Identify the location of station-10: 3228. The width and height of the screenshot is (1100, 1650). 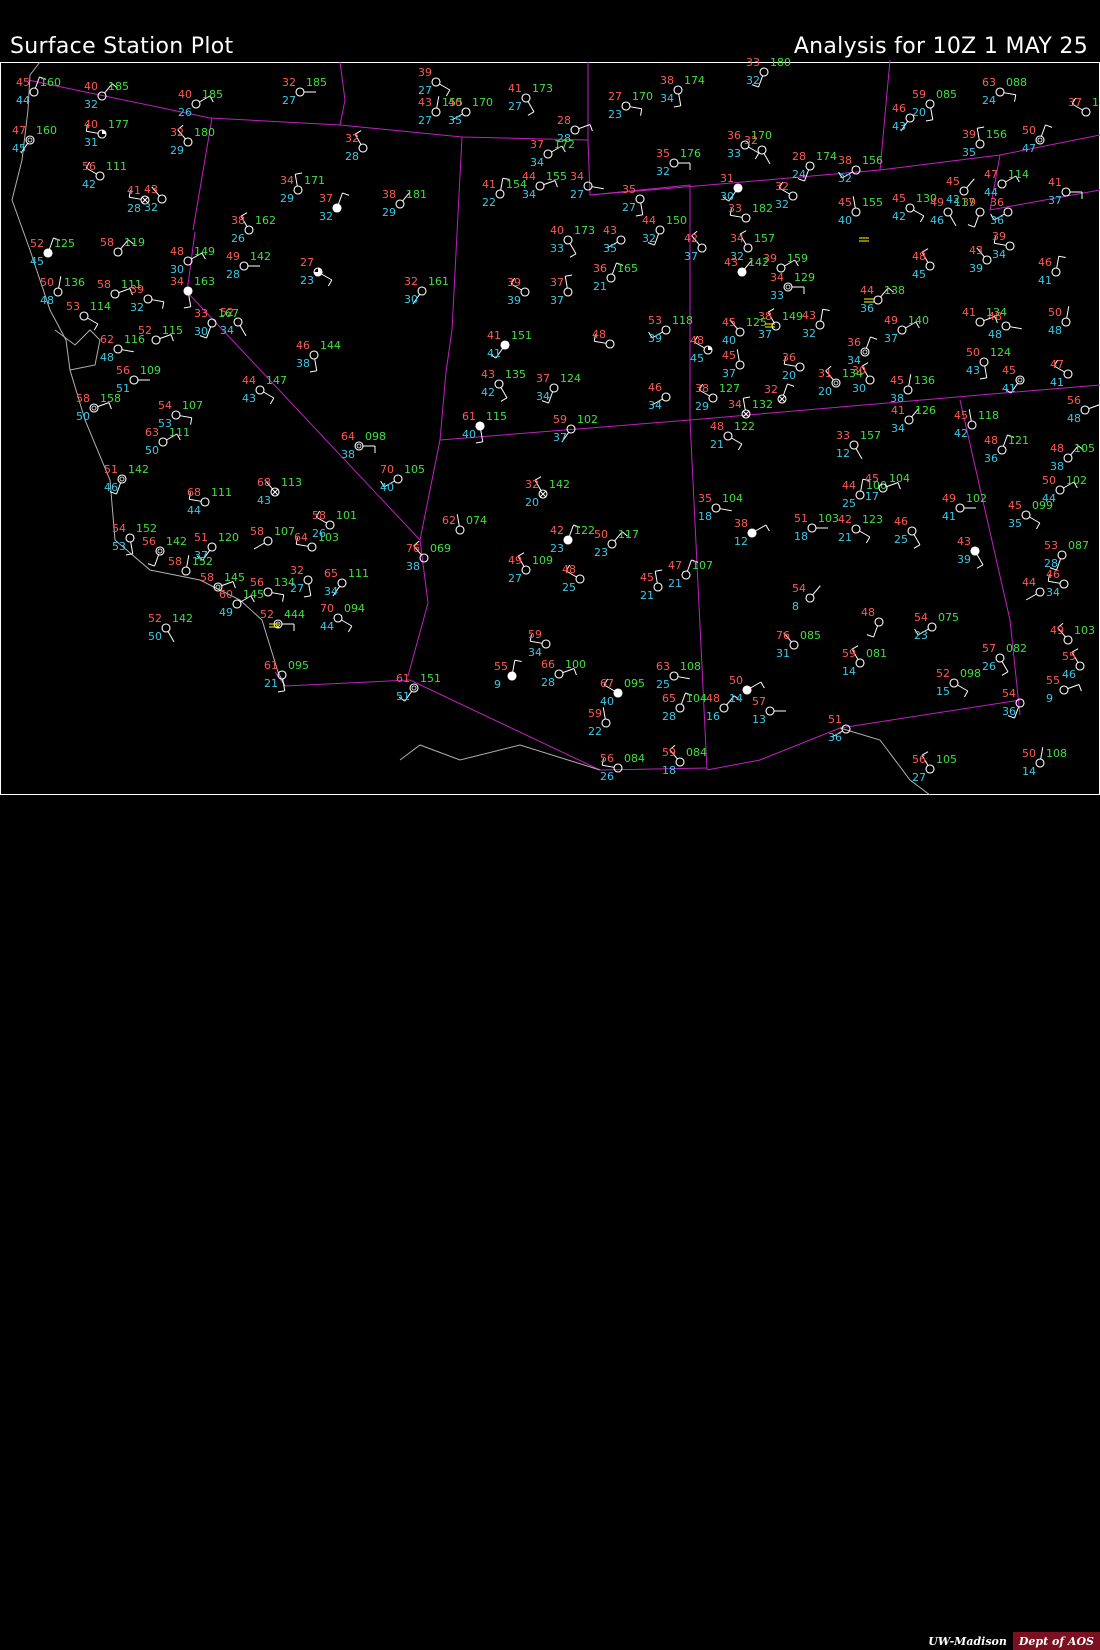
(356, 146).